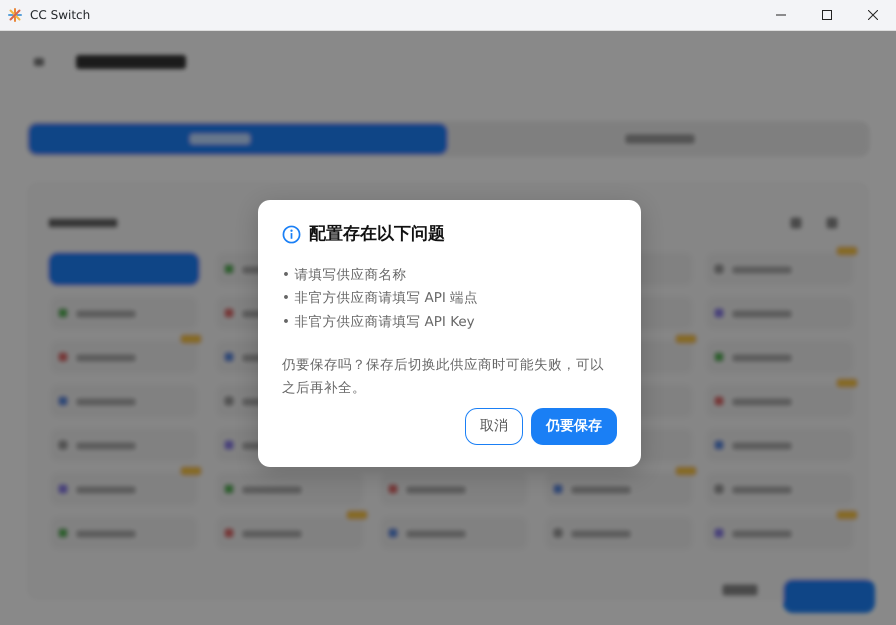  What do you see at coordinates (345, 275) in the screenshot?
I see `issue-item: • 请填写供应商名称` at bounding box center [345, 275].